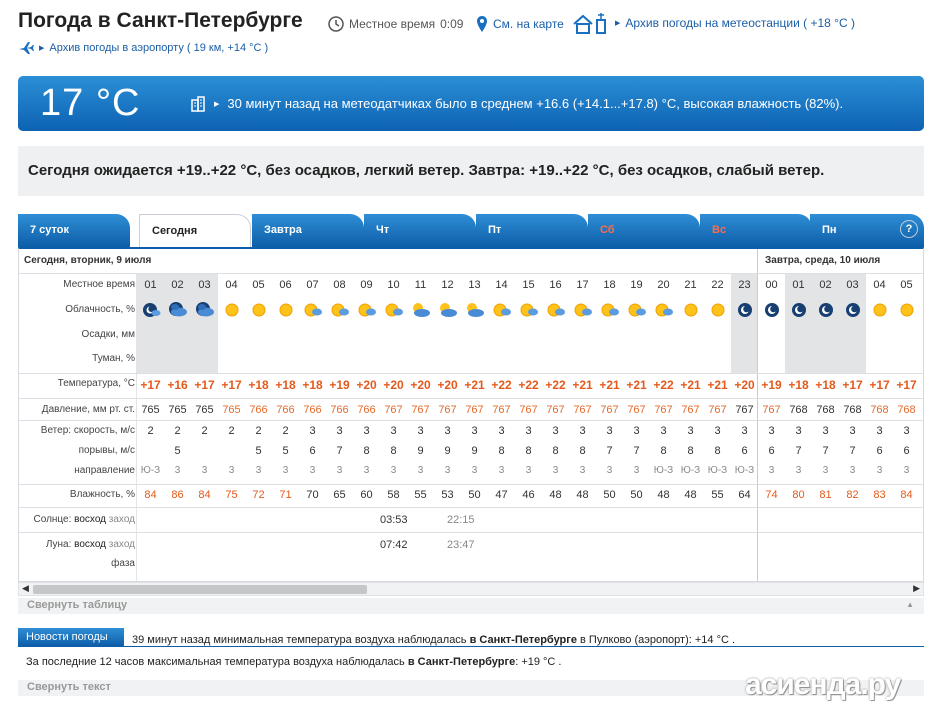 The image size is (944, 714). I want to click on hour-cell: 05, so click(906, 285).